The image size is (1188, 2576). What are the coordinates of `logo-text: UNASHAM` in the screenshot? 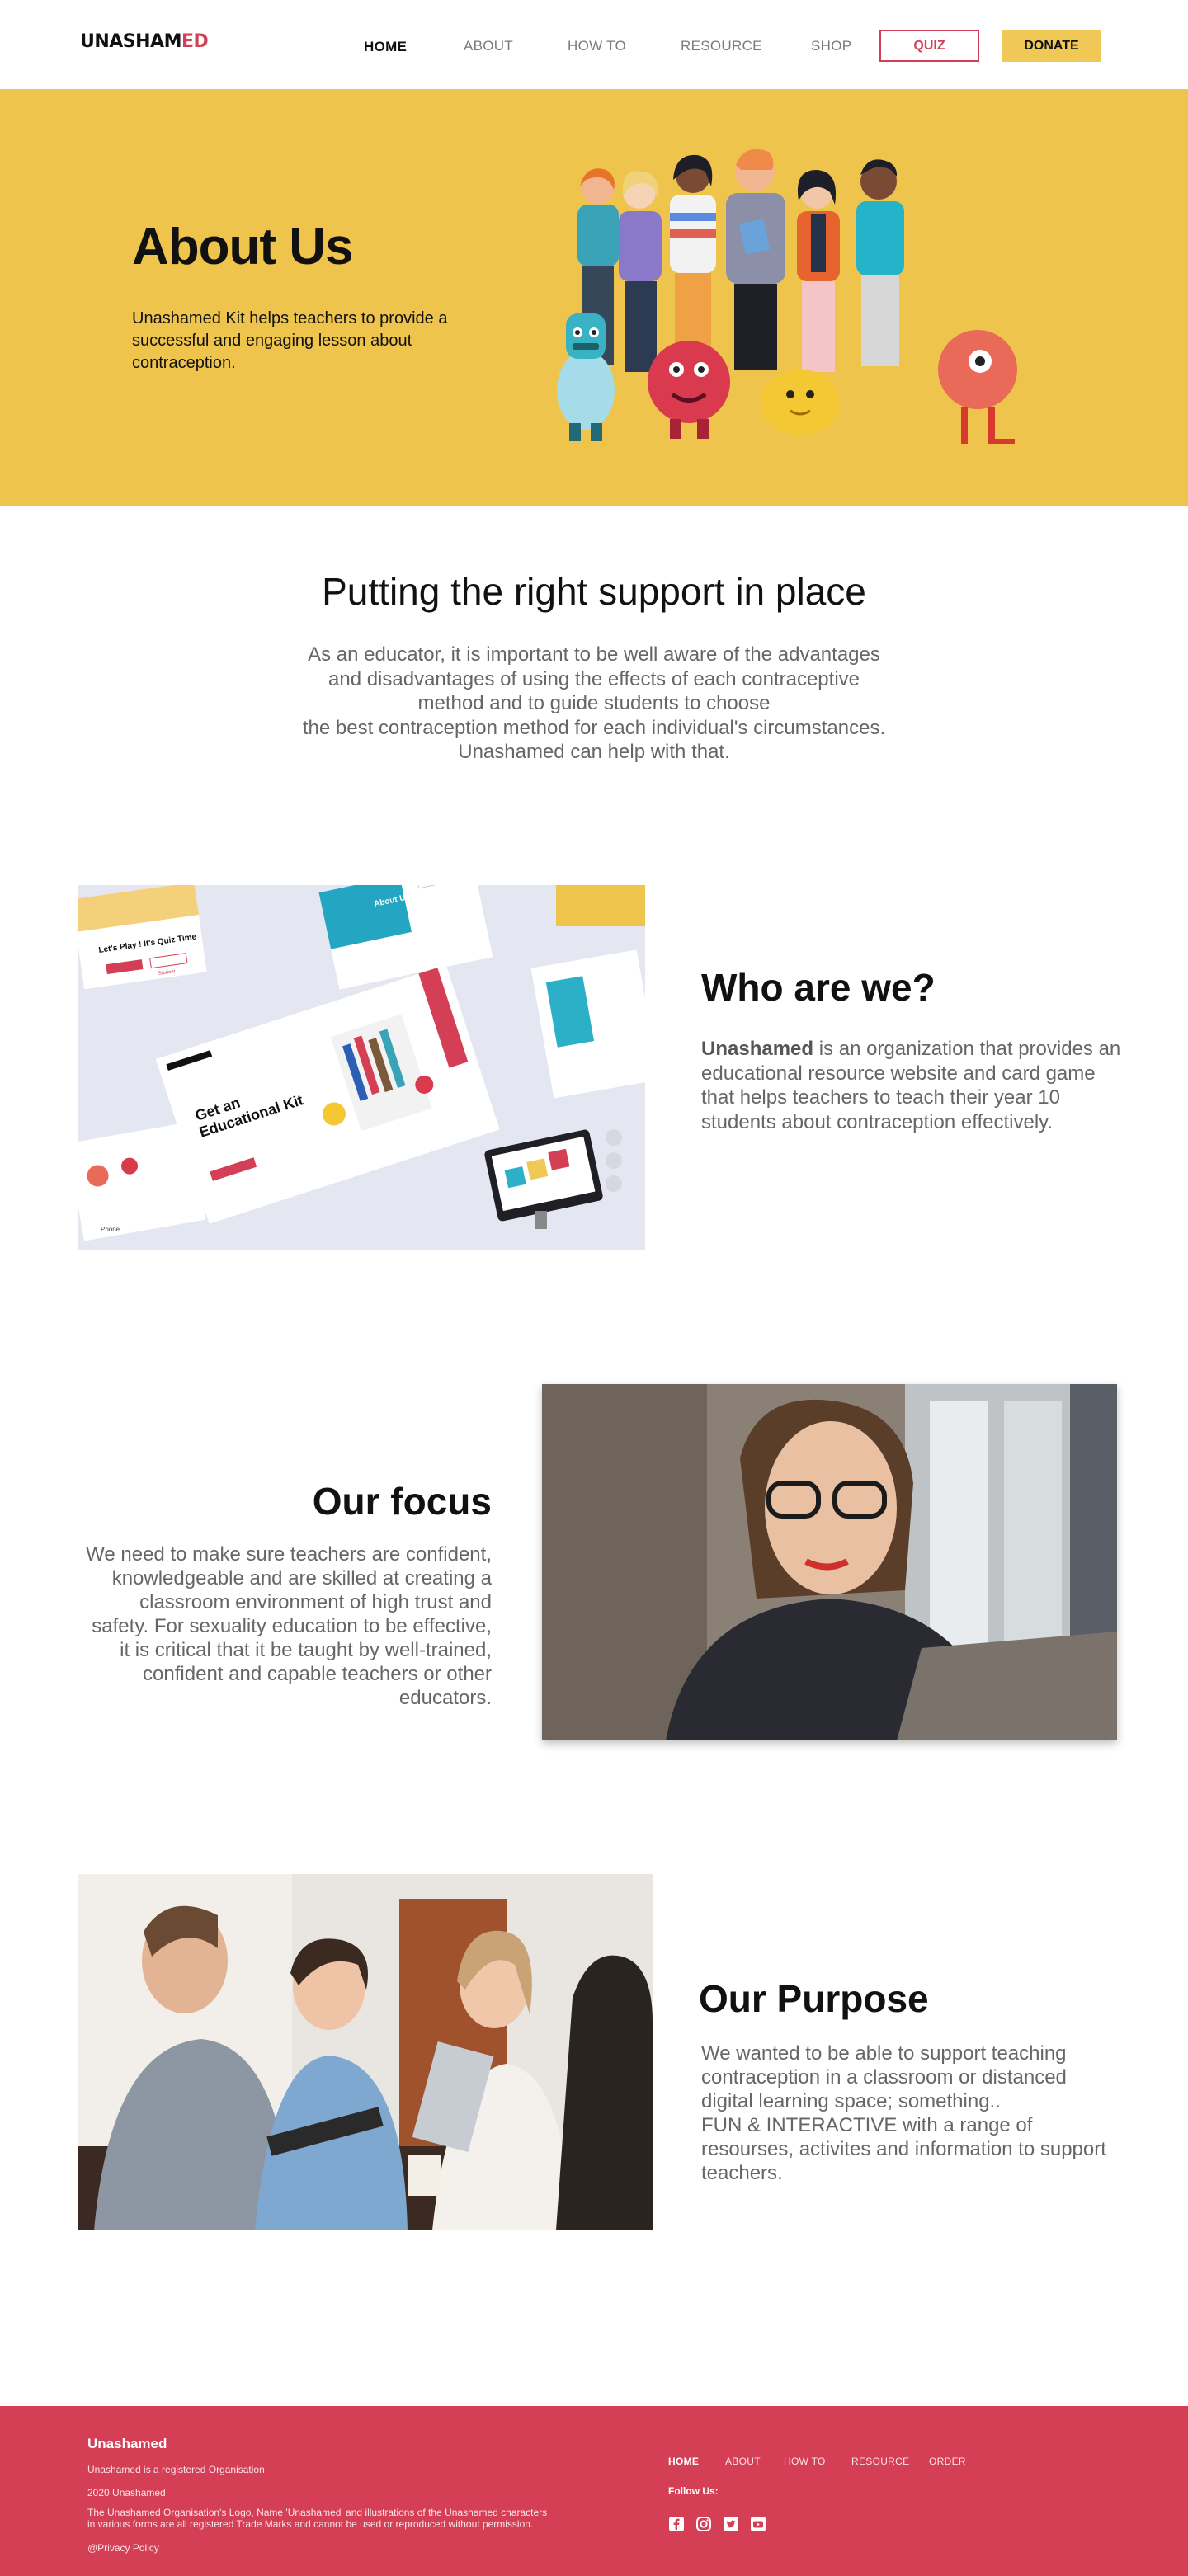 It's located at (131, 41).